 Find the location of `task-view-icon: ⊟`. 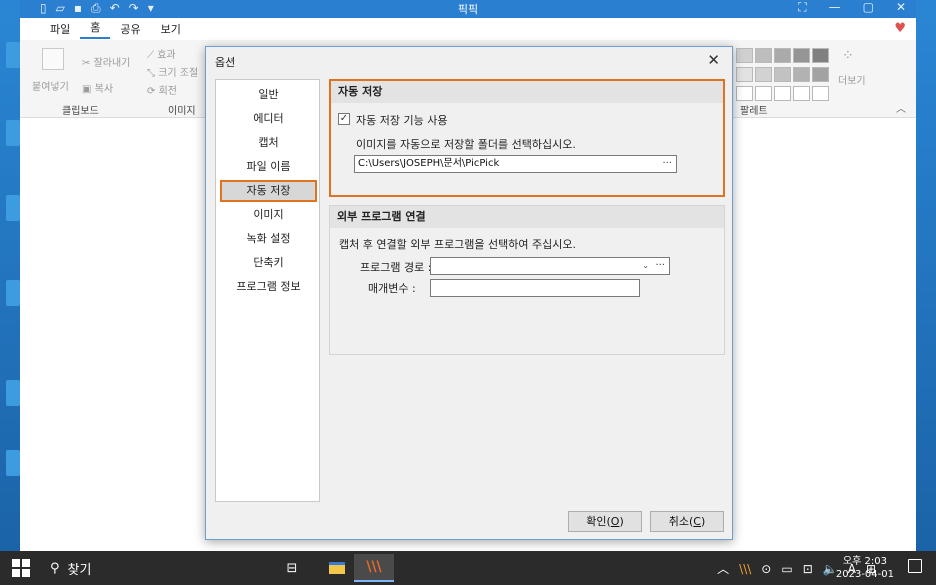

task-view-icon: ⊟ is located at coordinates (292, 568).